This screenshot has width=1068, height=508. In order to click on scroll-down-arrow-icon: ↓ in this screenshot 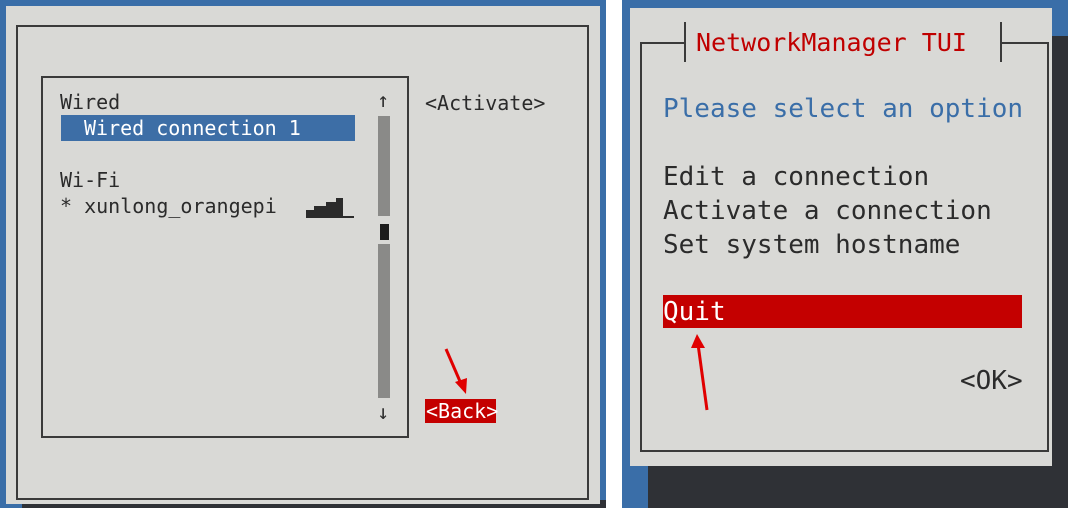, I will do `click(383, 412)`.